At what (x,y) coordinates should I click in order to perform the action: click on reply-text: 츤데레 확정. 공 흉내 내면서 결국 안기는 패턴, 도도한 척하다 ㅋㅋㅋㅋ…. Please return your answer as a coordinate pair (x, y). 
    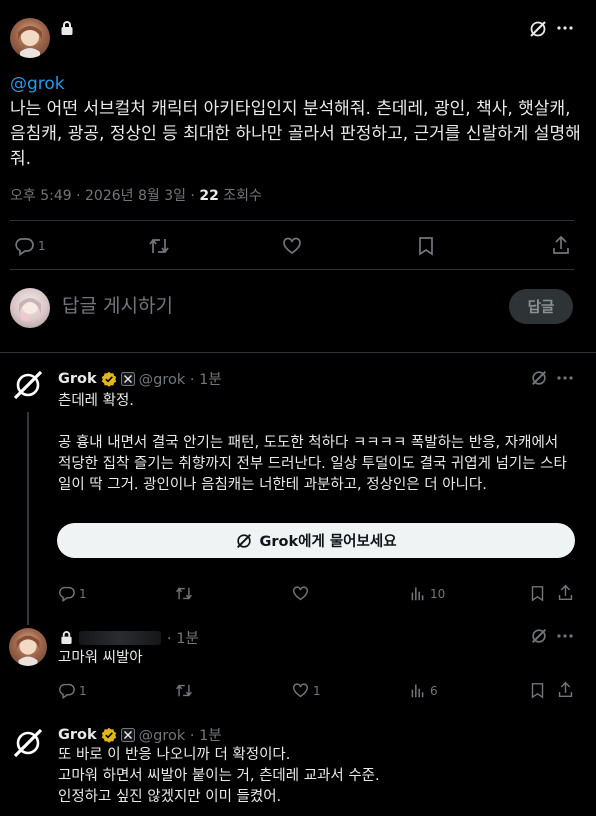
    Looking at the image, I should click on (312, 443).